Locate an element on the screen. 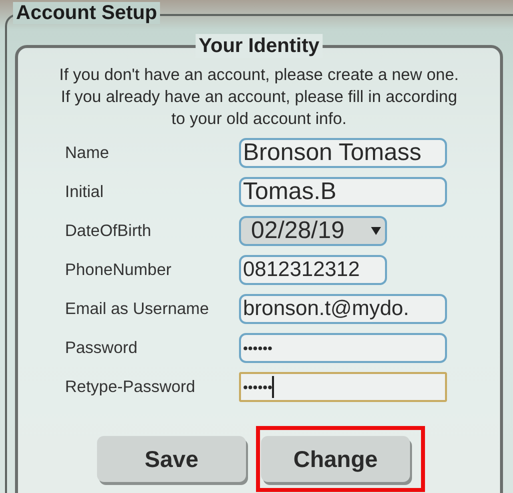  date-dropdown: 02/28/19 is located at coordinates (313, 231).